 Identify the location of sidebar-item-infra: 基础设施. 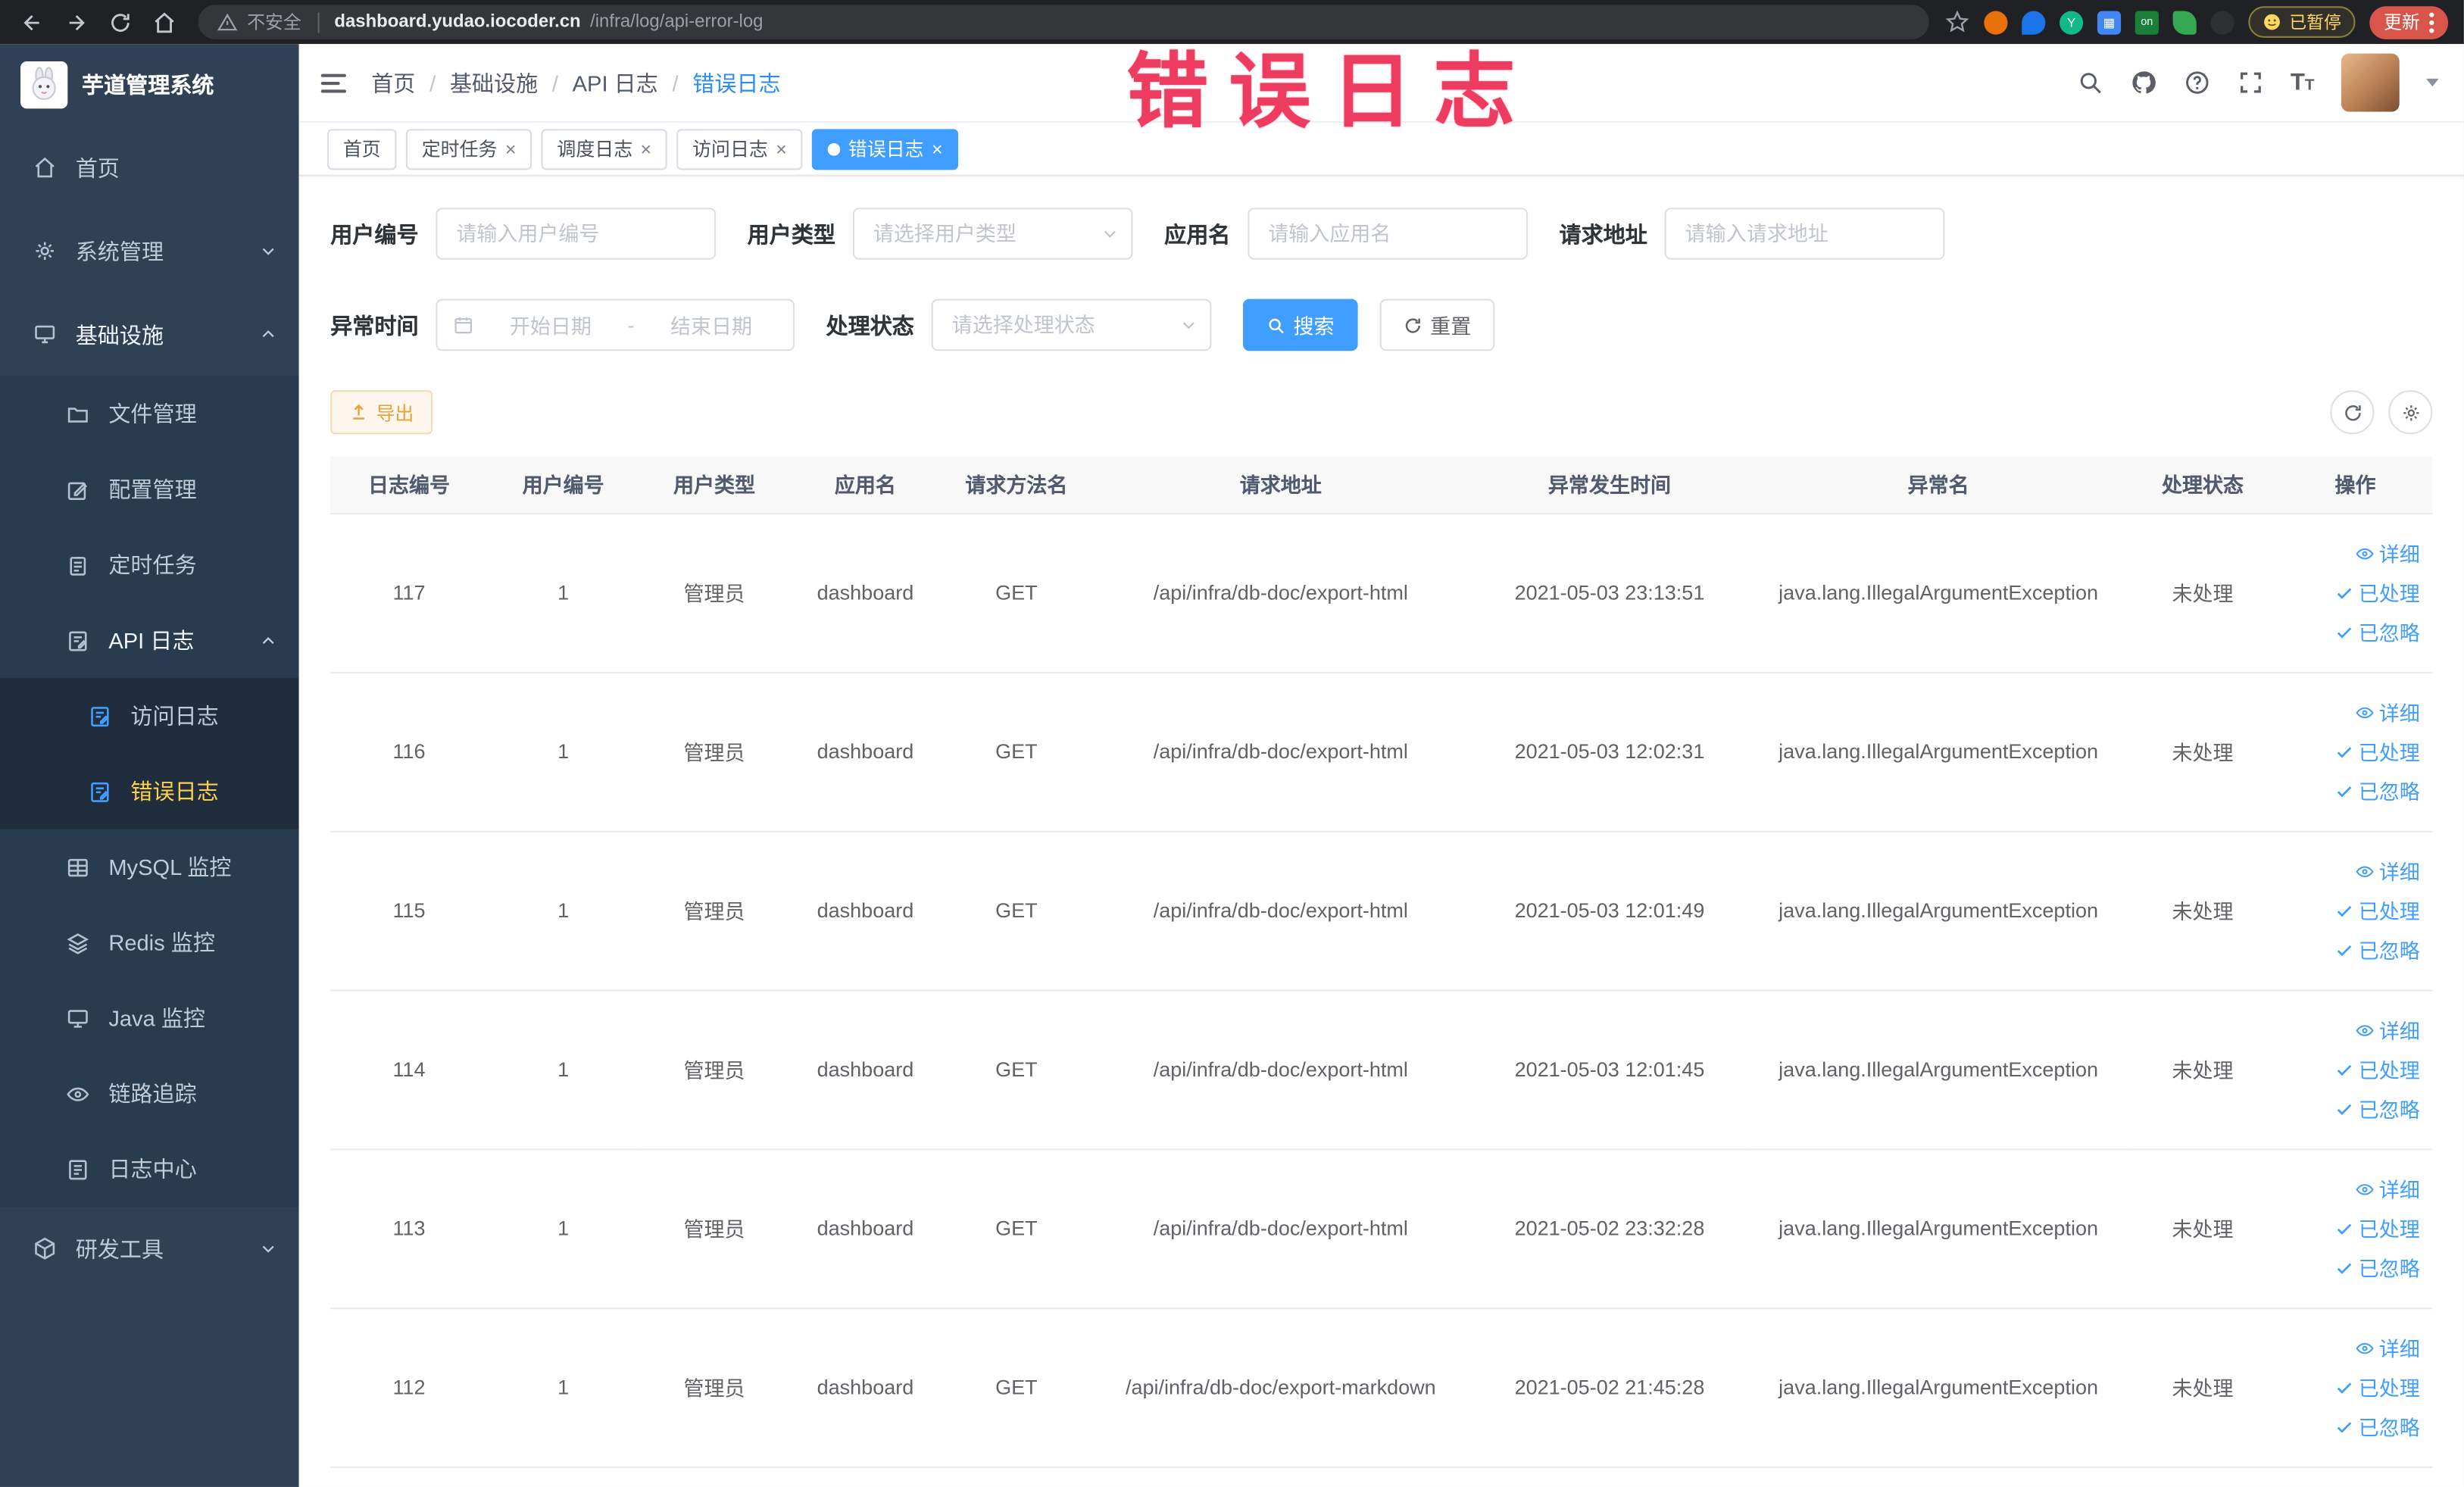
(149, 334).